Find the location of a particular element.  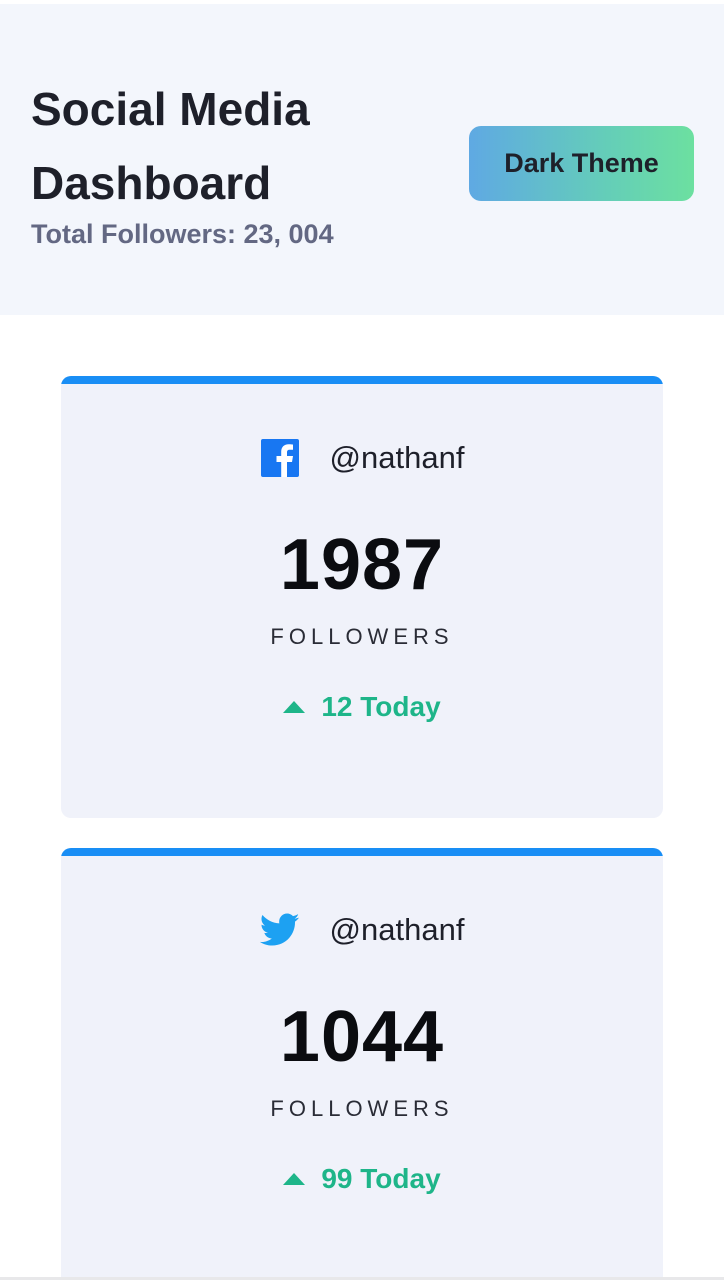

follower-count: 1987 is located at coordinates (362, 565).